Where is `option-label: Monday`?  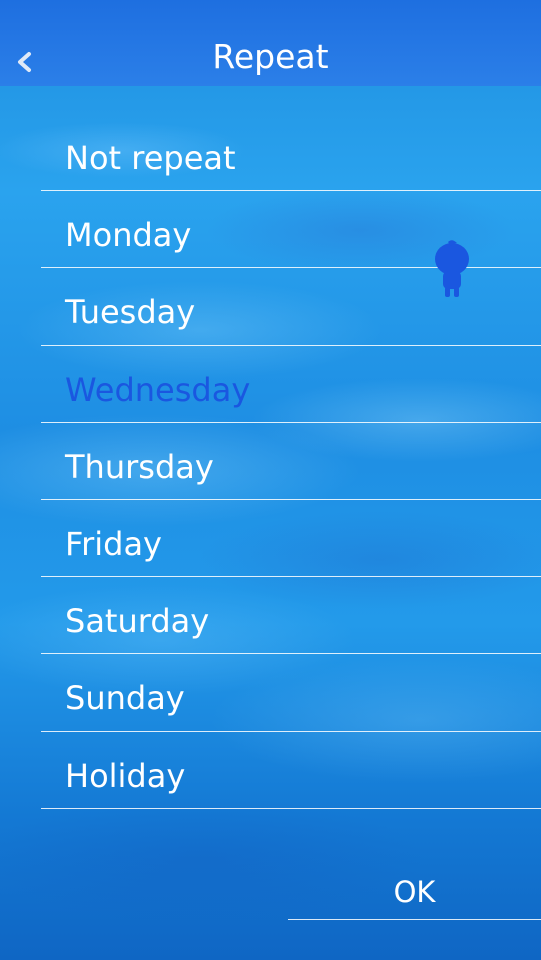
option-label: Monday is located at coordinates (128, 235).